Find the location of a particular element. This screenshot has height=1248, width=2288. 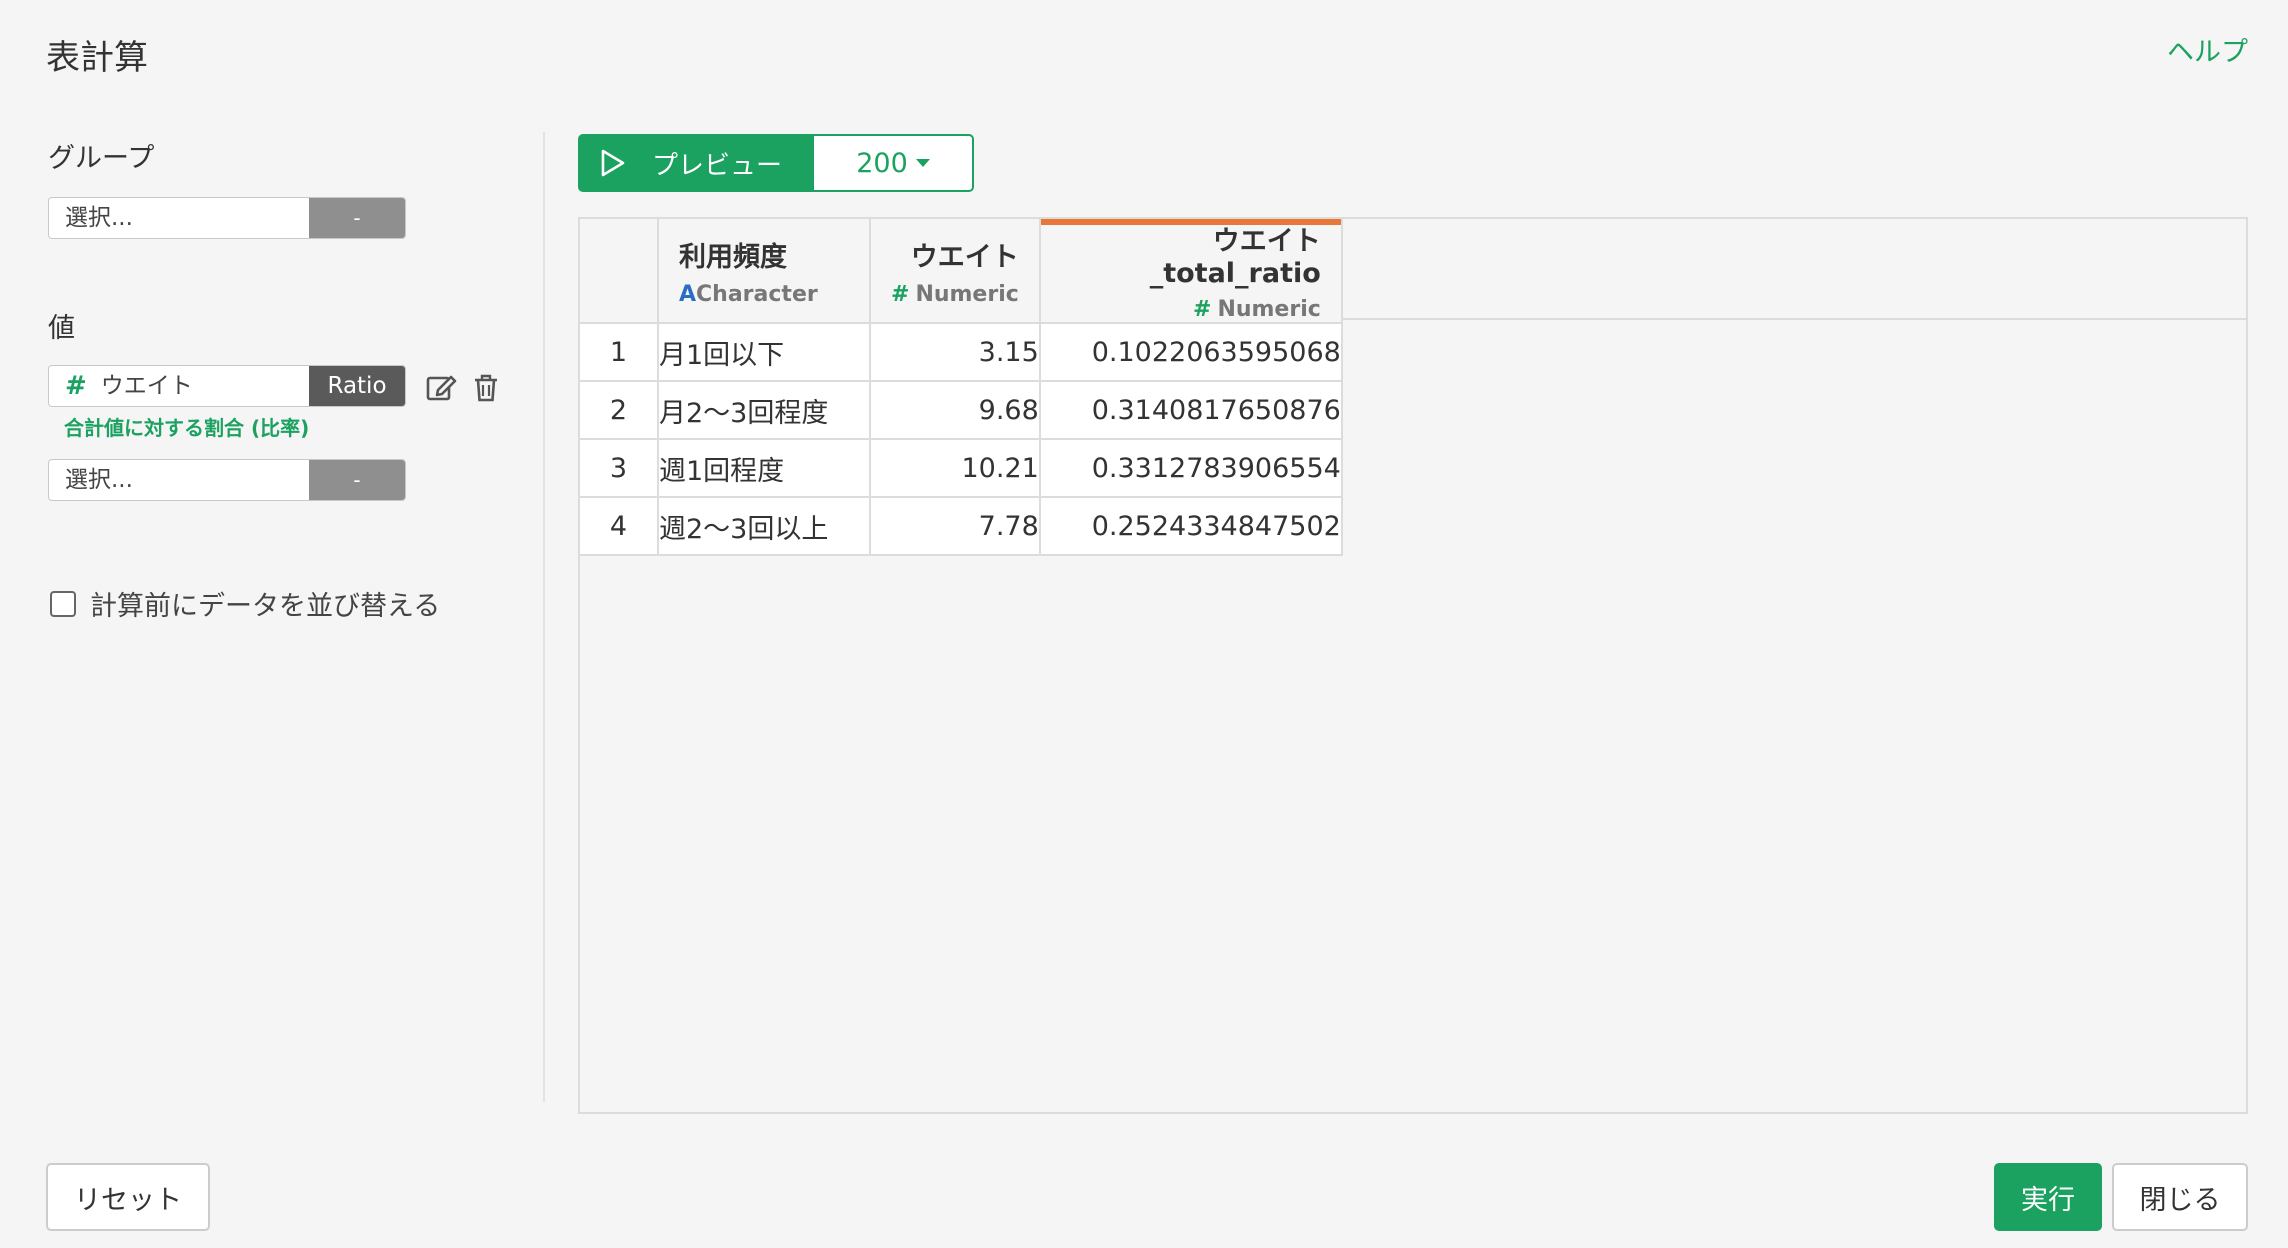

group-label: グループ is located at coordinates (101, 158).